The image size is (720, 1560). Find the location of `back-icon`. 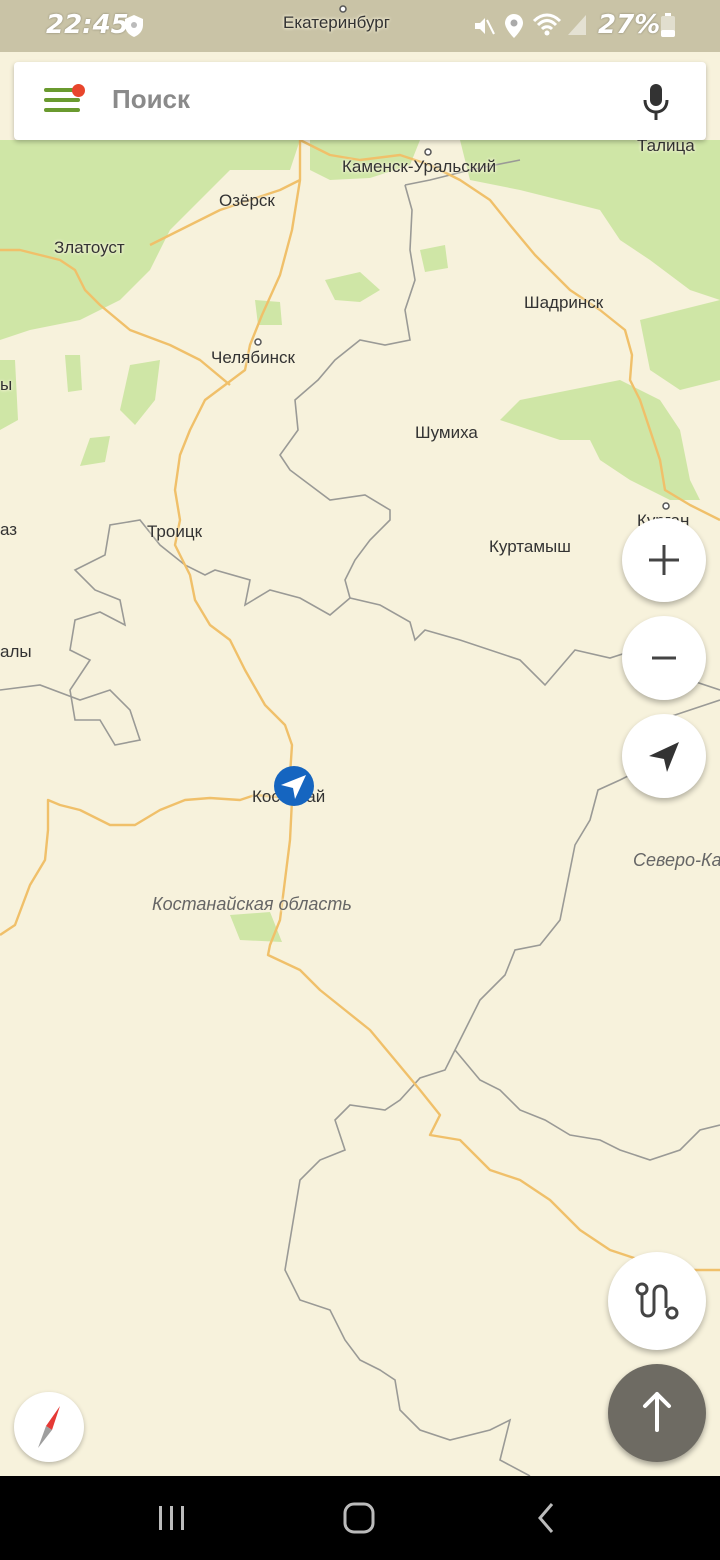

back-icon is located at coordinates (546, 1518).